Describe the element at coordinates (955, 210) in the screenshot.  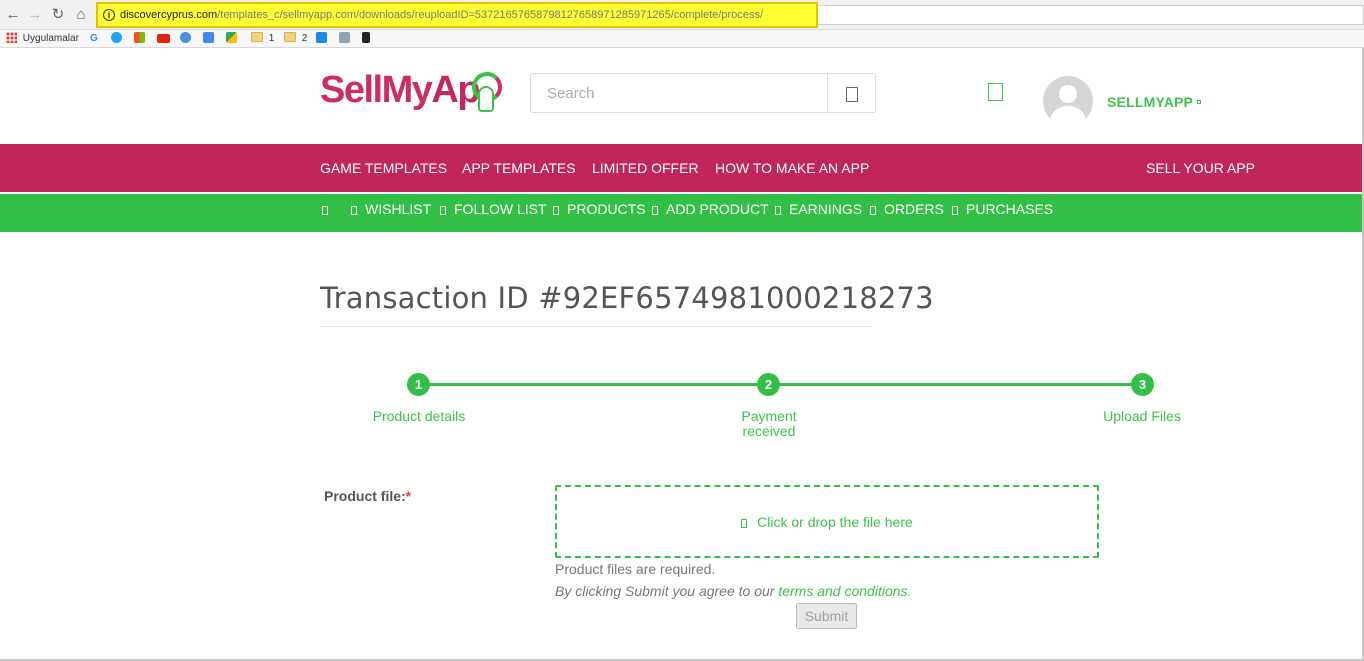
I see `purchases-icon` at that location.